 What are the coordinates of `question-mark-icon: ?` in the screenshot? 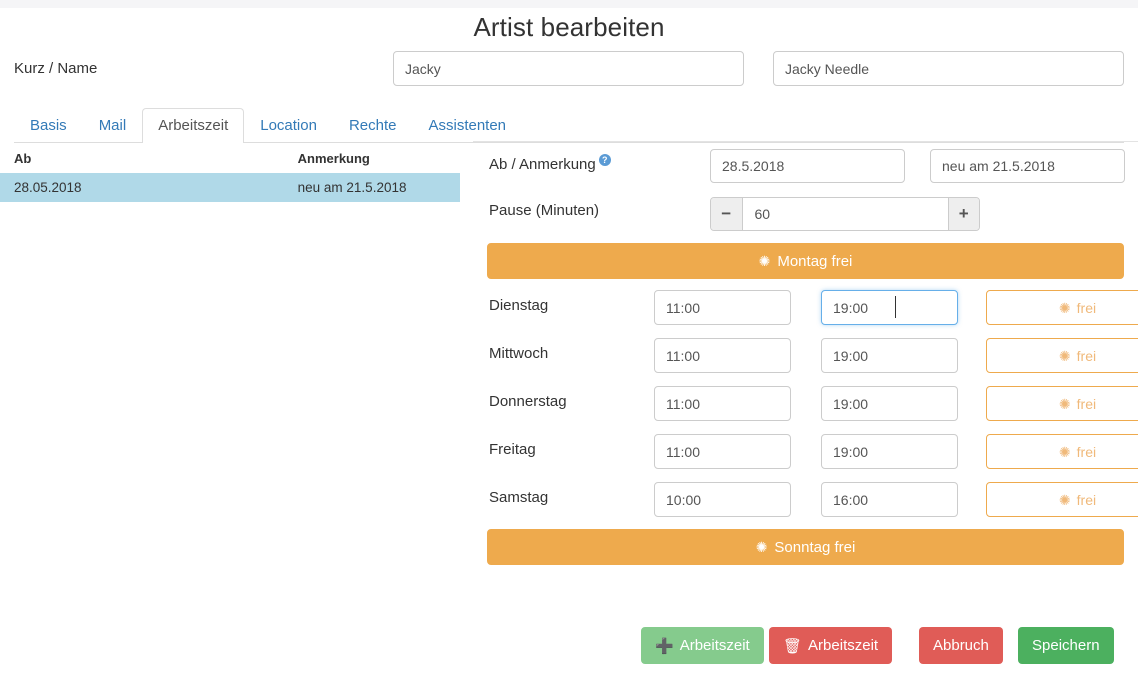 It's located at (604, 160).